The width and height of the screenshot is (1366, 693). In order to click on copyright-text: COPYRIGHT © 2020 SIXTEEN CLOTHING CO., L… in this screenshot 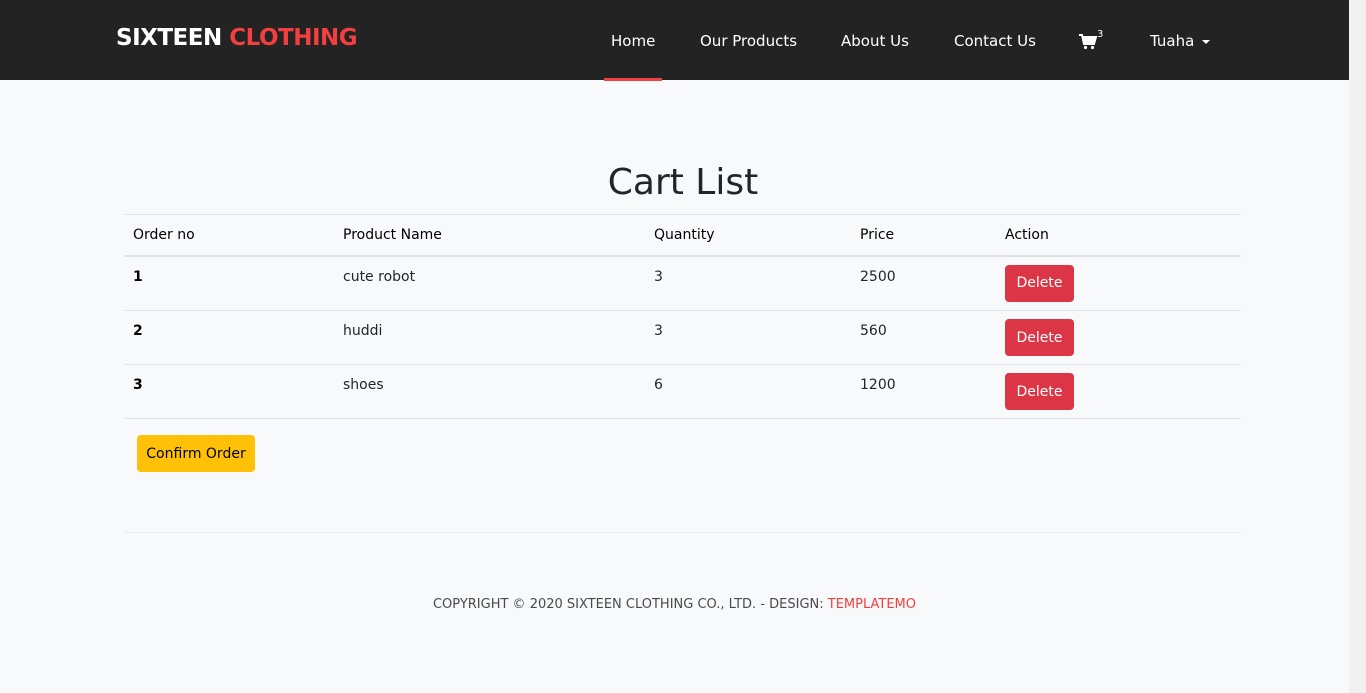, I will do `click(630, 604)`.